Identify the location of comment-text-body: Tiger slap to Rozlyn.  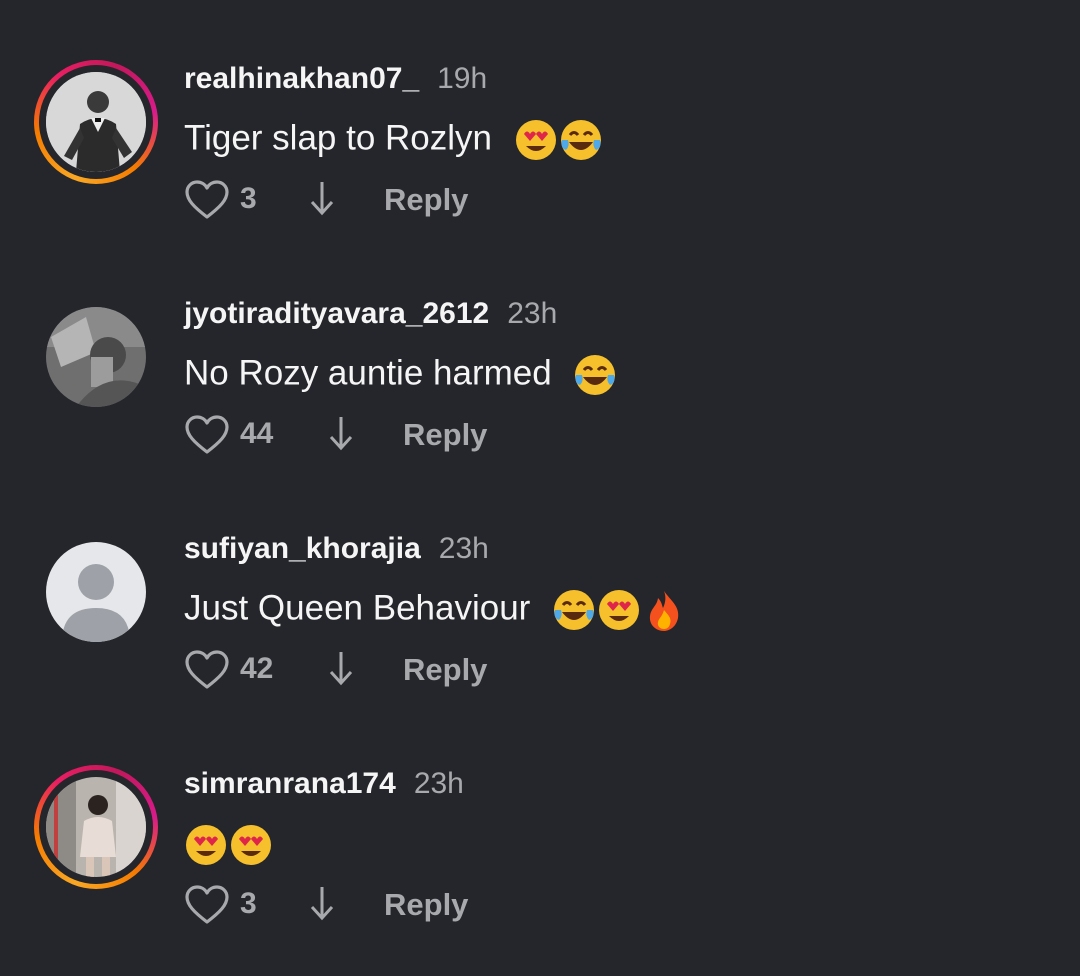
(338, 138).